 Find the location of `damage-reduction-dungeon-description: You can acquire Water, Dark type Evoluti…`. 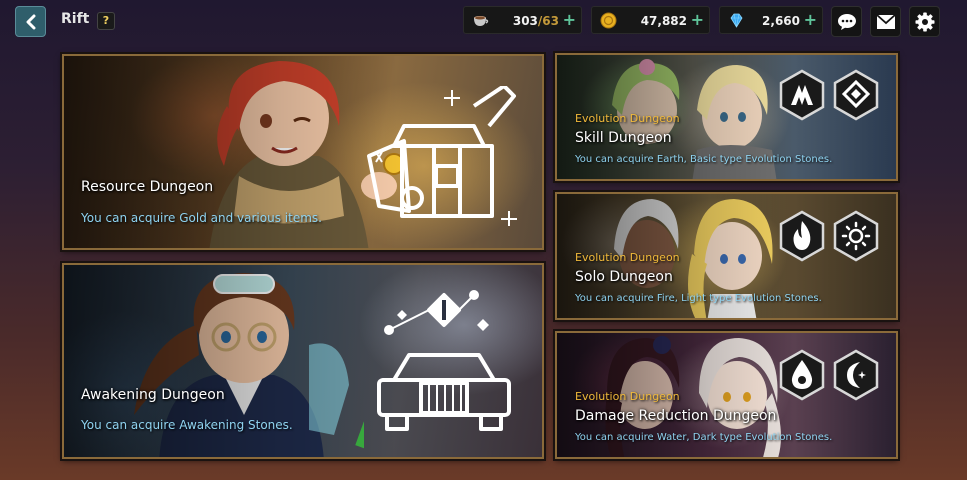

damage-reduction-dungeon-description: You can acquire Water, Dark type Evoluti… is located at coordinates (704, 437).